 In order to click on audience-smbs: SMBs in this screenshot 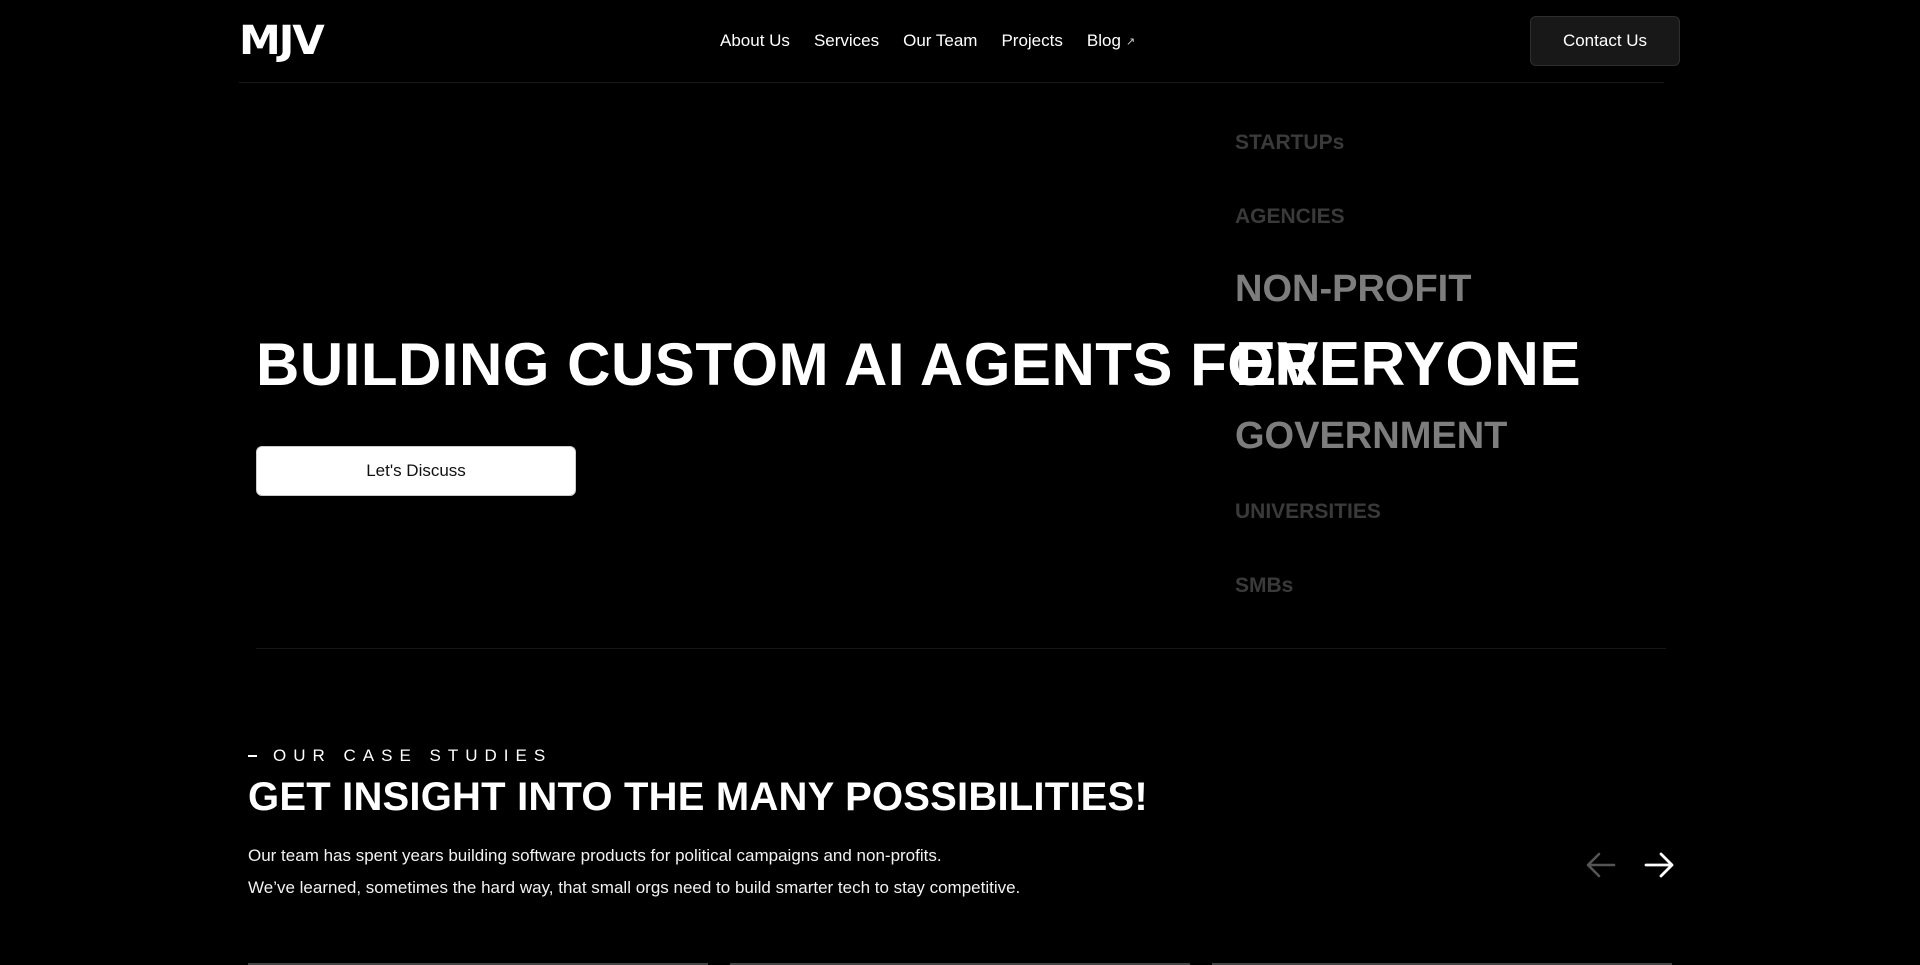, I will do `click(1264, 585)`.